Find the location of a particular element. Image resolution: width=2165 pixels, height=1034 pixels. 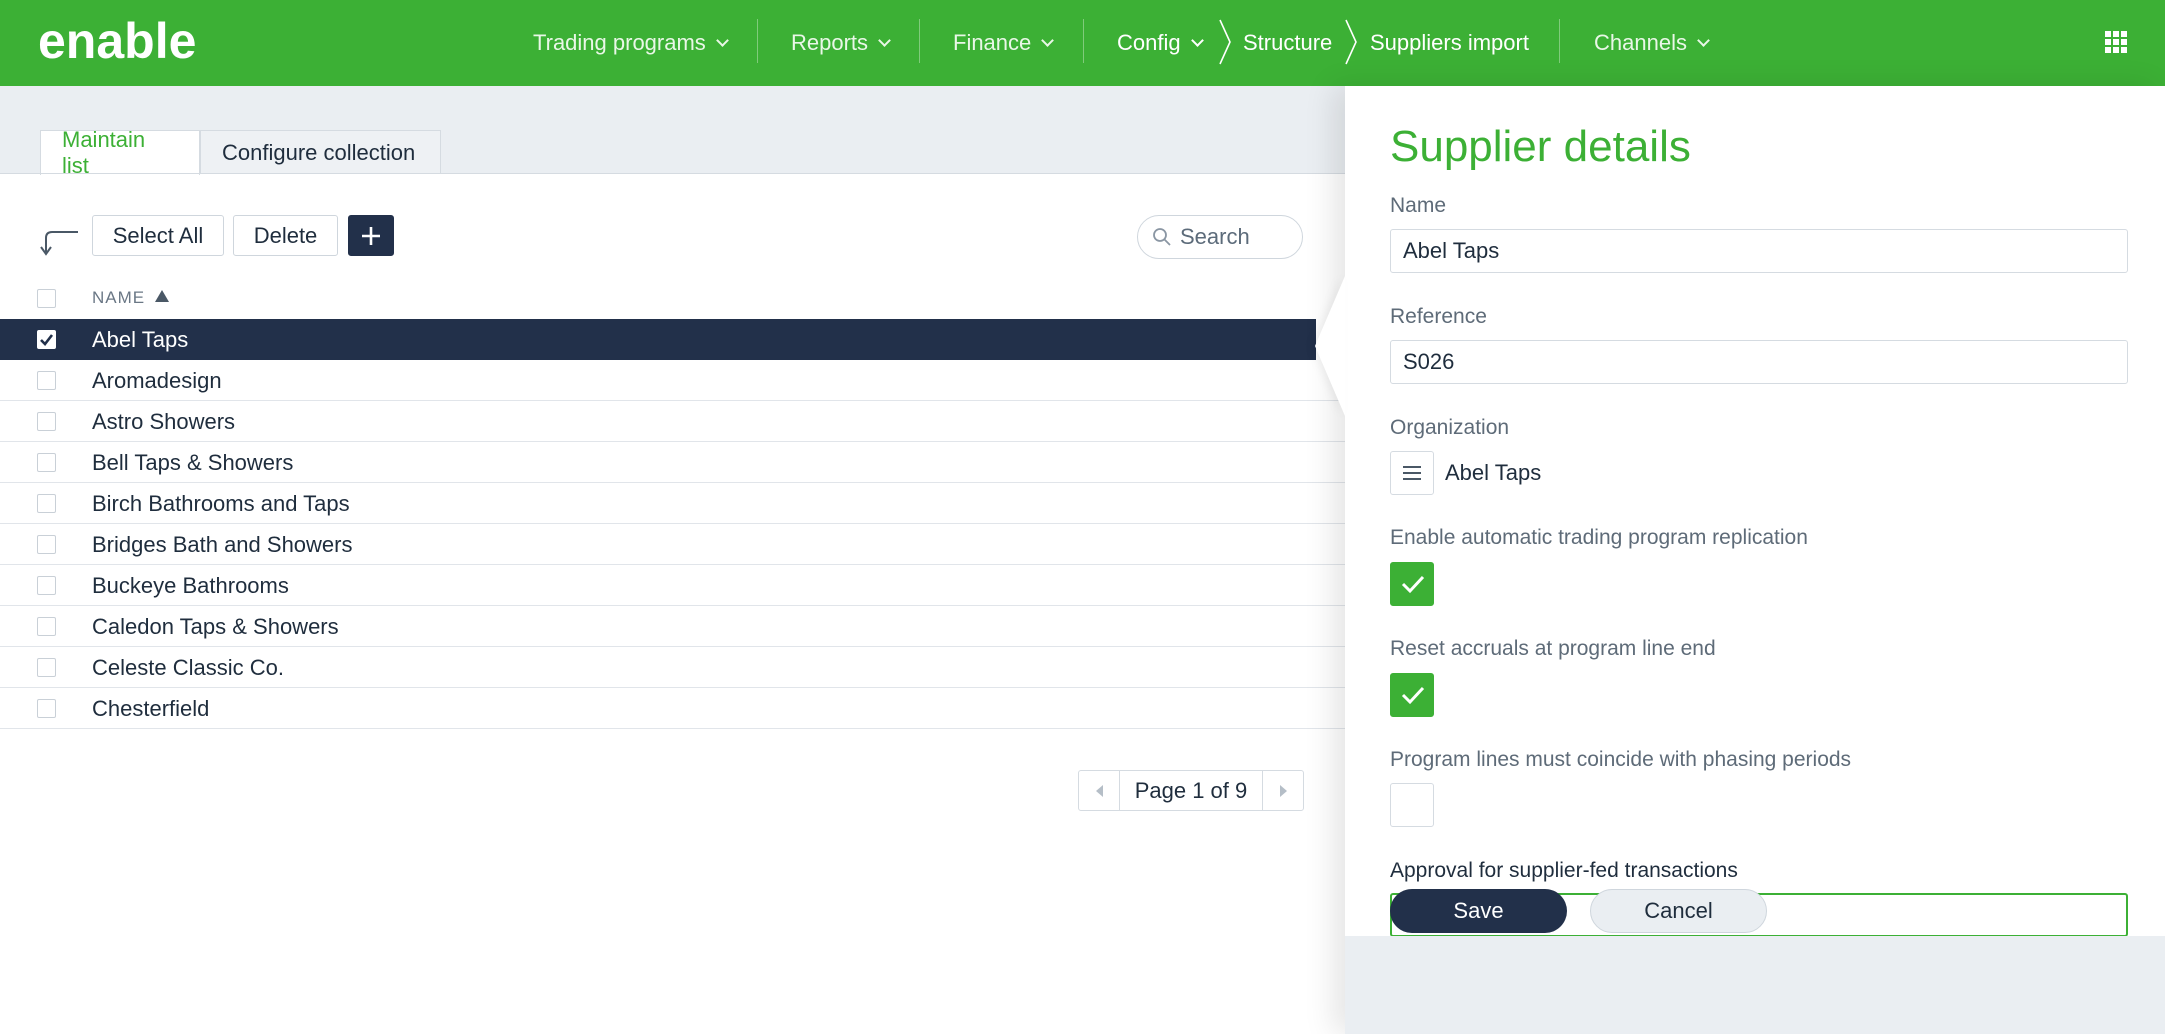

table-row: Bridges Bath and Showers is located at coordinates (672, 544).